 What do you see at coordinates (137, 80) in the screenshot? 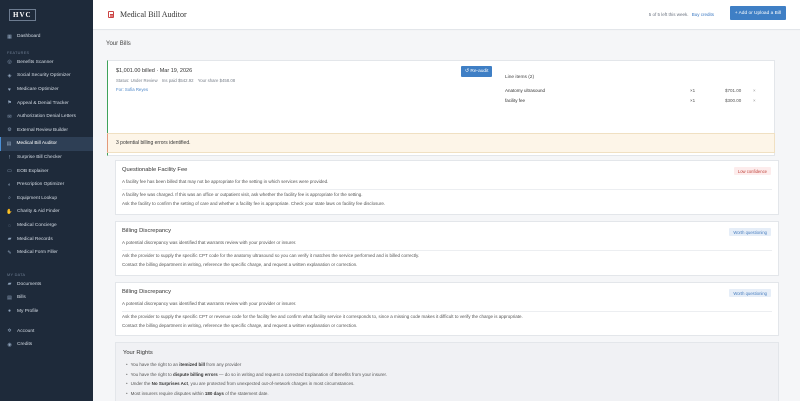
I see `bill-status: Status: Under Review` at bounding box center [137, 80].